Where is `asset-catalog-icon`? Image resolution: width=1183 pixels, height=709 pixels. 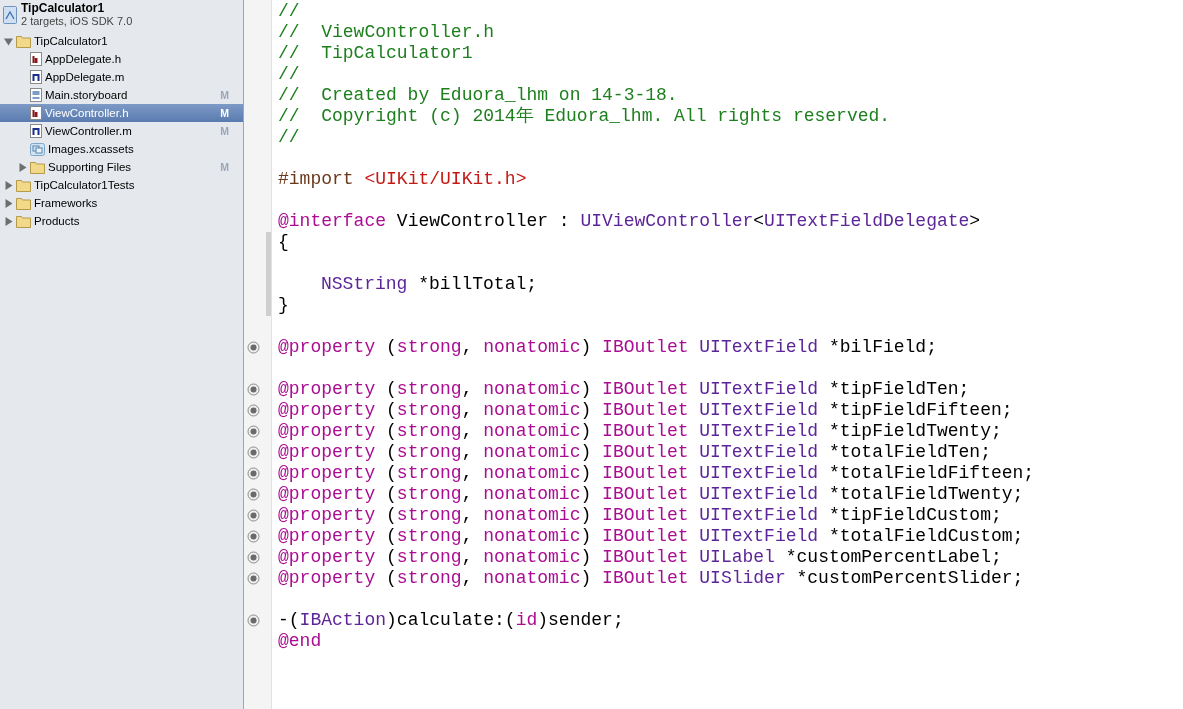
asset-catalog-icon is located at coordinates (37, 149).